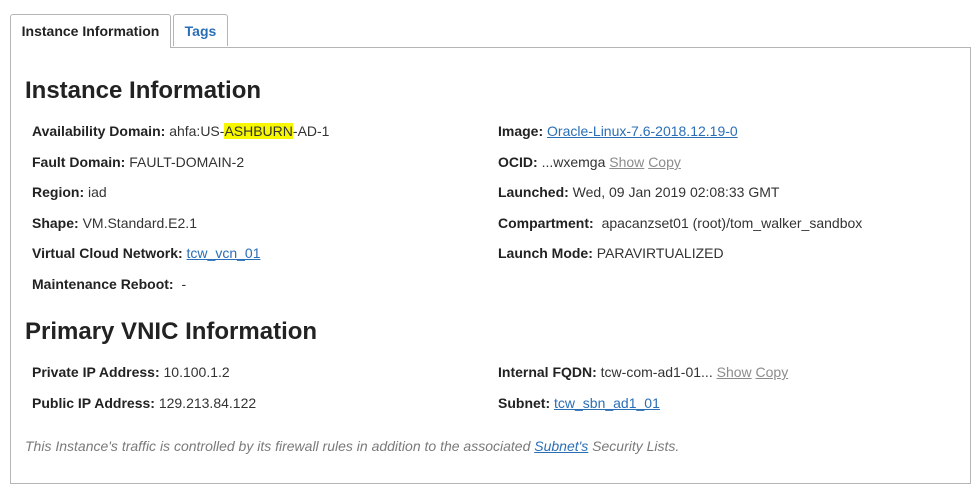 The height and width of the screenshot is (492, 980). I want to click on image-link: Oracle-Linux-7.6-2018.12.19-0, so click(642, 131).